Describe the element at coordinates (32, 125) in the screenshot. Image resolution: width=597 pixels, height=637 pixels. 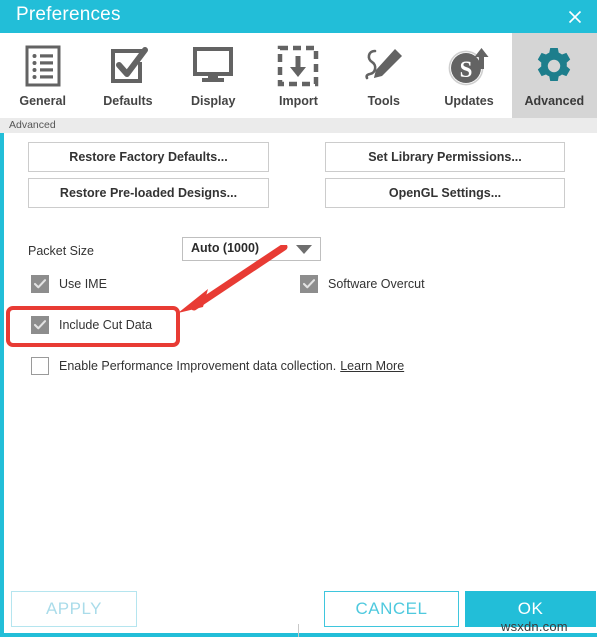
I see `breadcrumb: Advanced` at that location.